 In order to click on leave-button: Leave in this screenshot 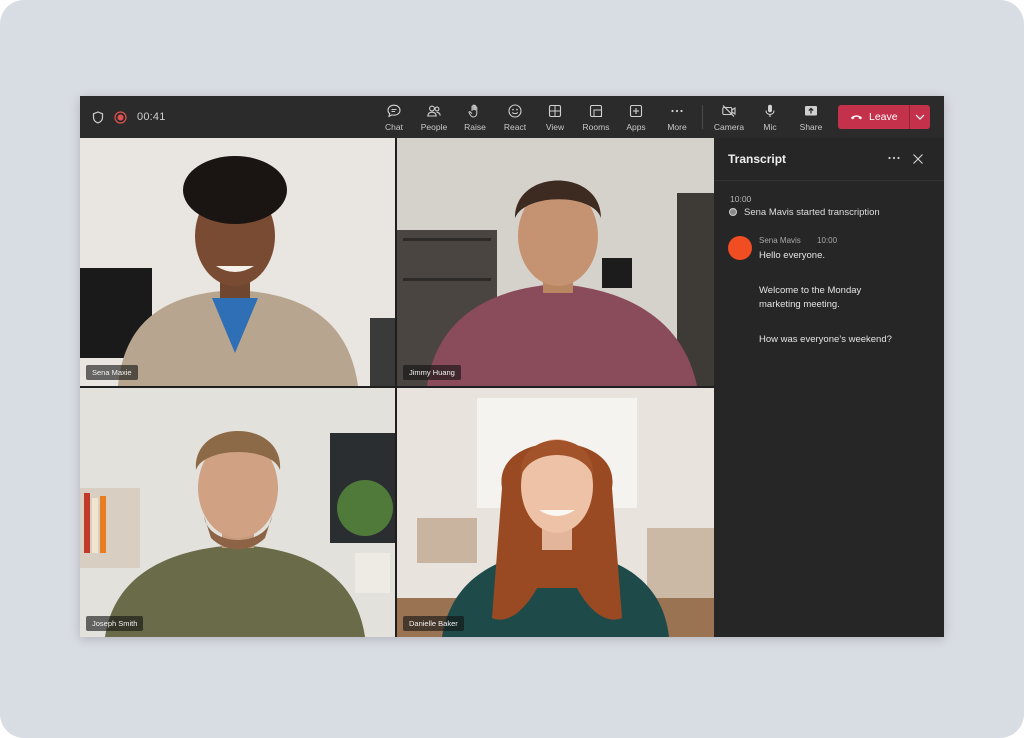, I will do `click(884, 117)`.